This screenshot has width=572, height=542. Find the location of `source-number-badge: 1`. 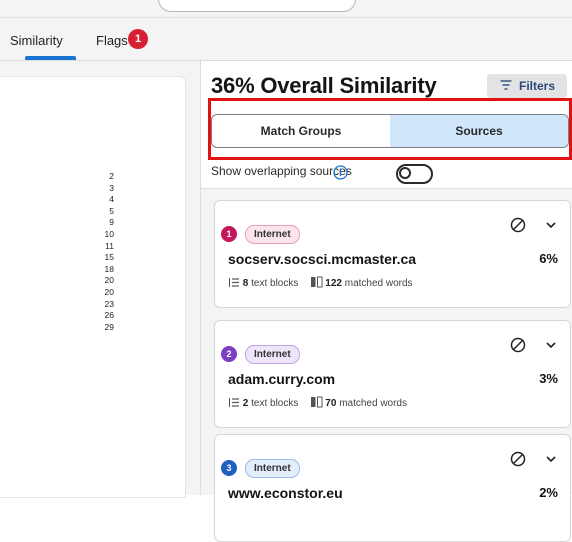

source-number-badge: 1 is located at coordinates (229, 234).